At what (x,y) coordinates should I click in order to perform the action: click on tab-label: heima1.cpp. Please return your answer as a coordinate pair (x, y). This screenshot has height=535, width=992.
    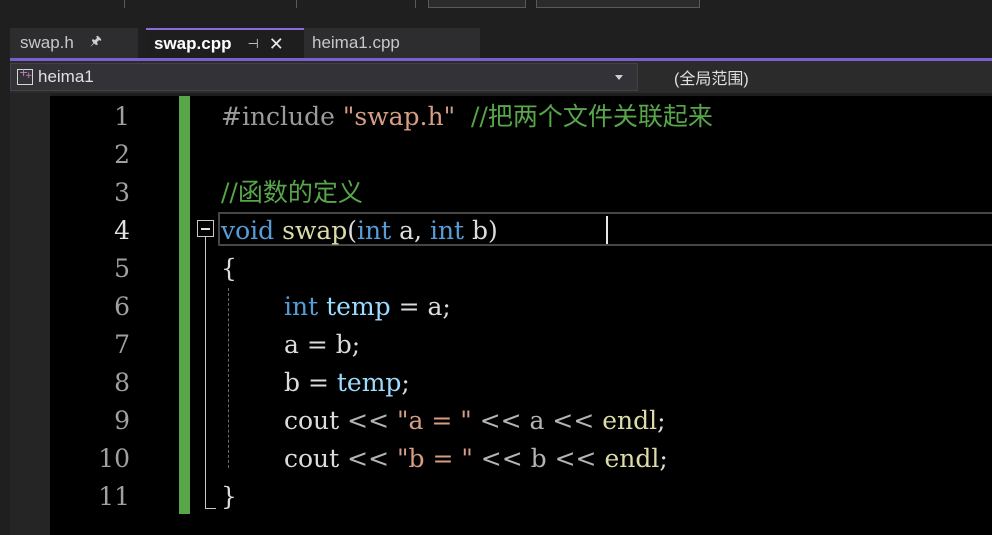
    Looking at the image, I should click on (356, 42).